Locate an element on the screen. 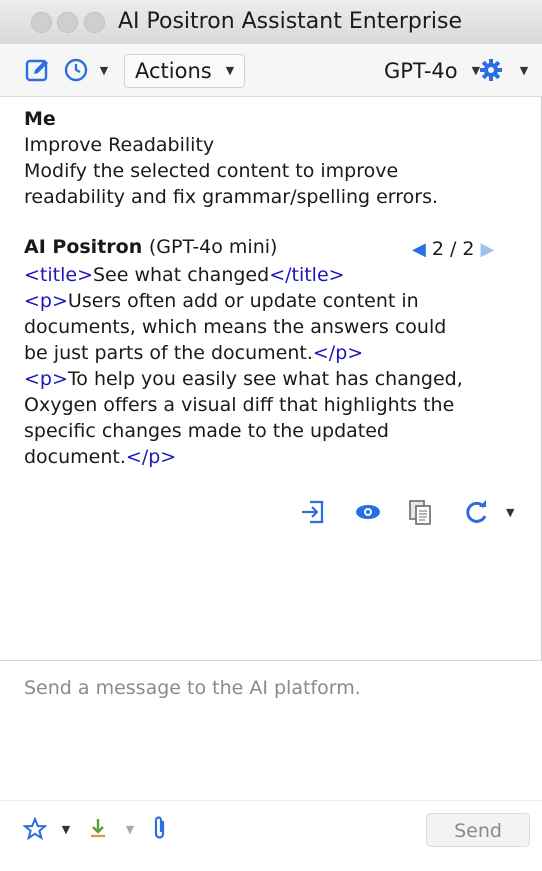 The image size is (542, 871). response-line: documents, which means the answers could is located at coordinates (235, 327).